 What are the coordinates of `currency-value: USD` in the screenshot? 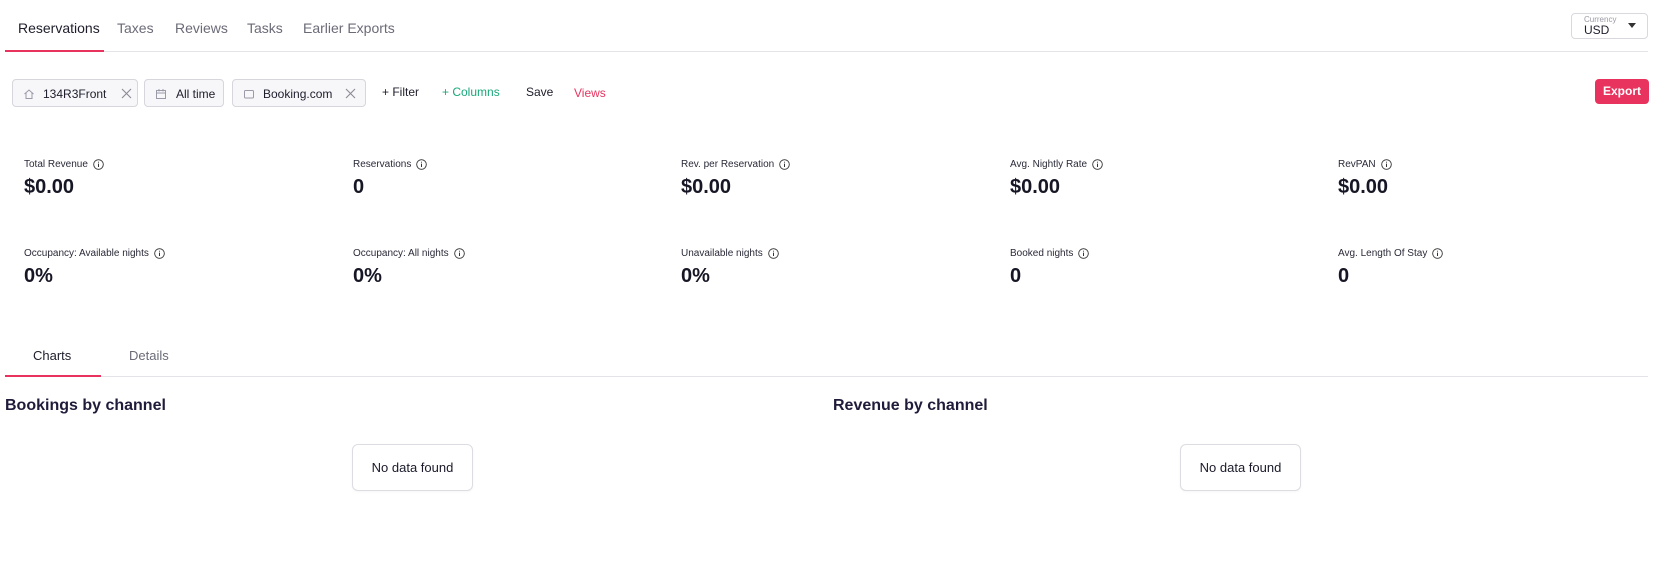 It's located at (1597, 30).